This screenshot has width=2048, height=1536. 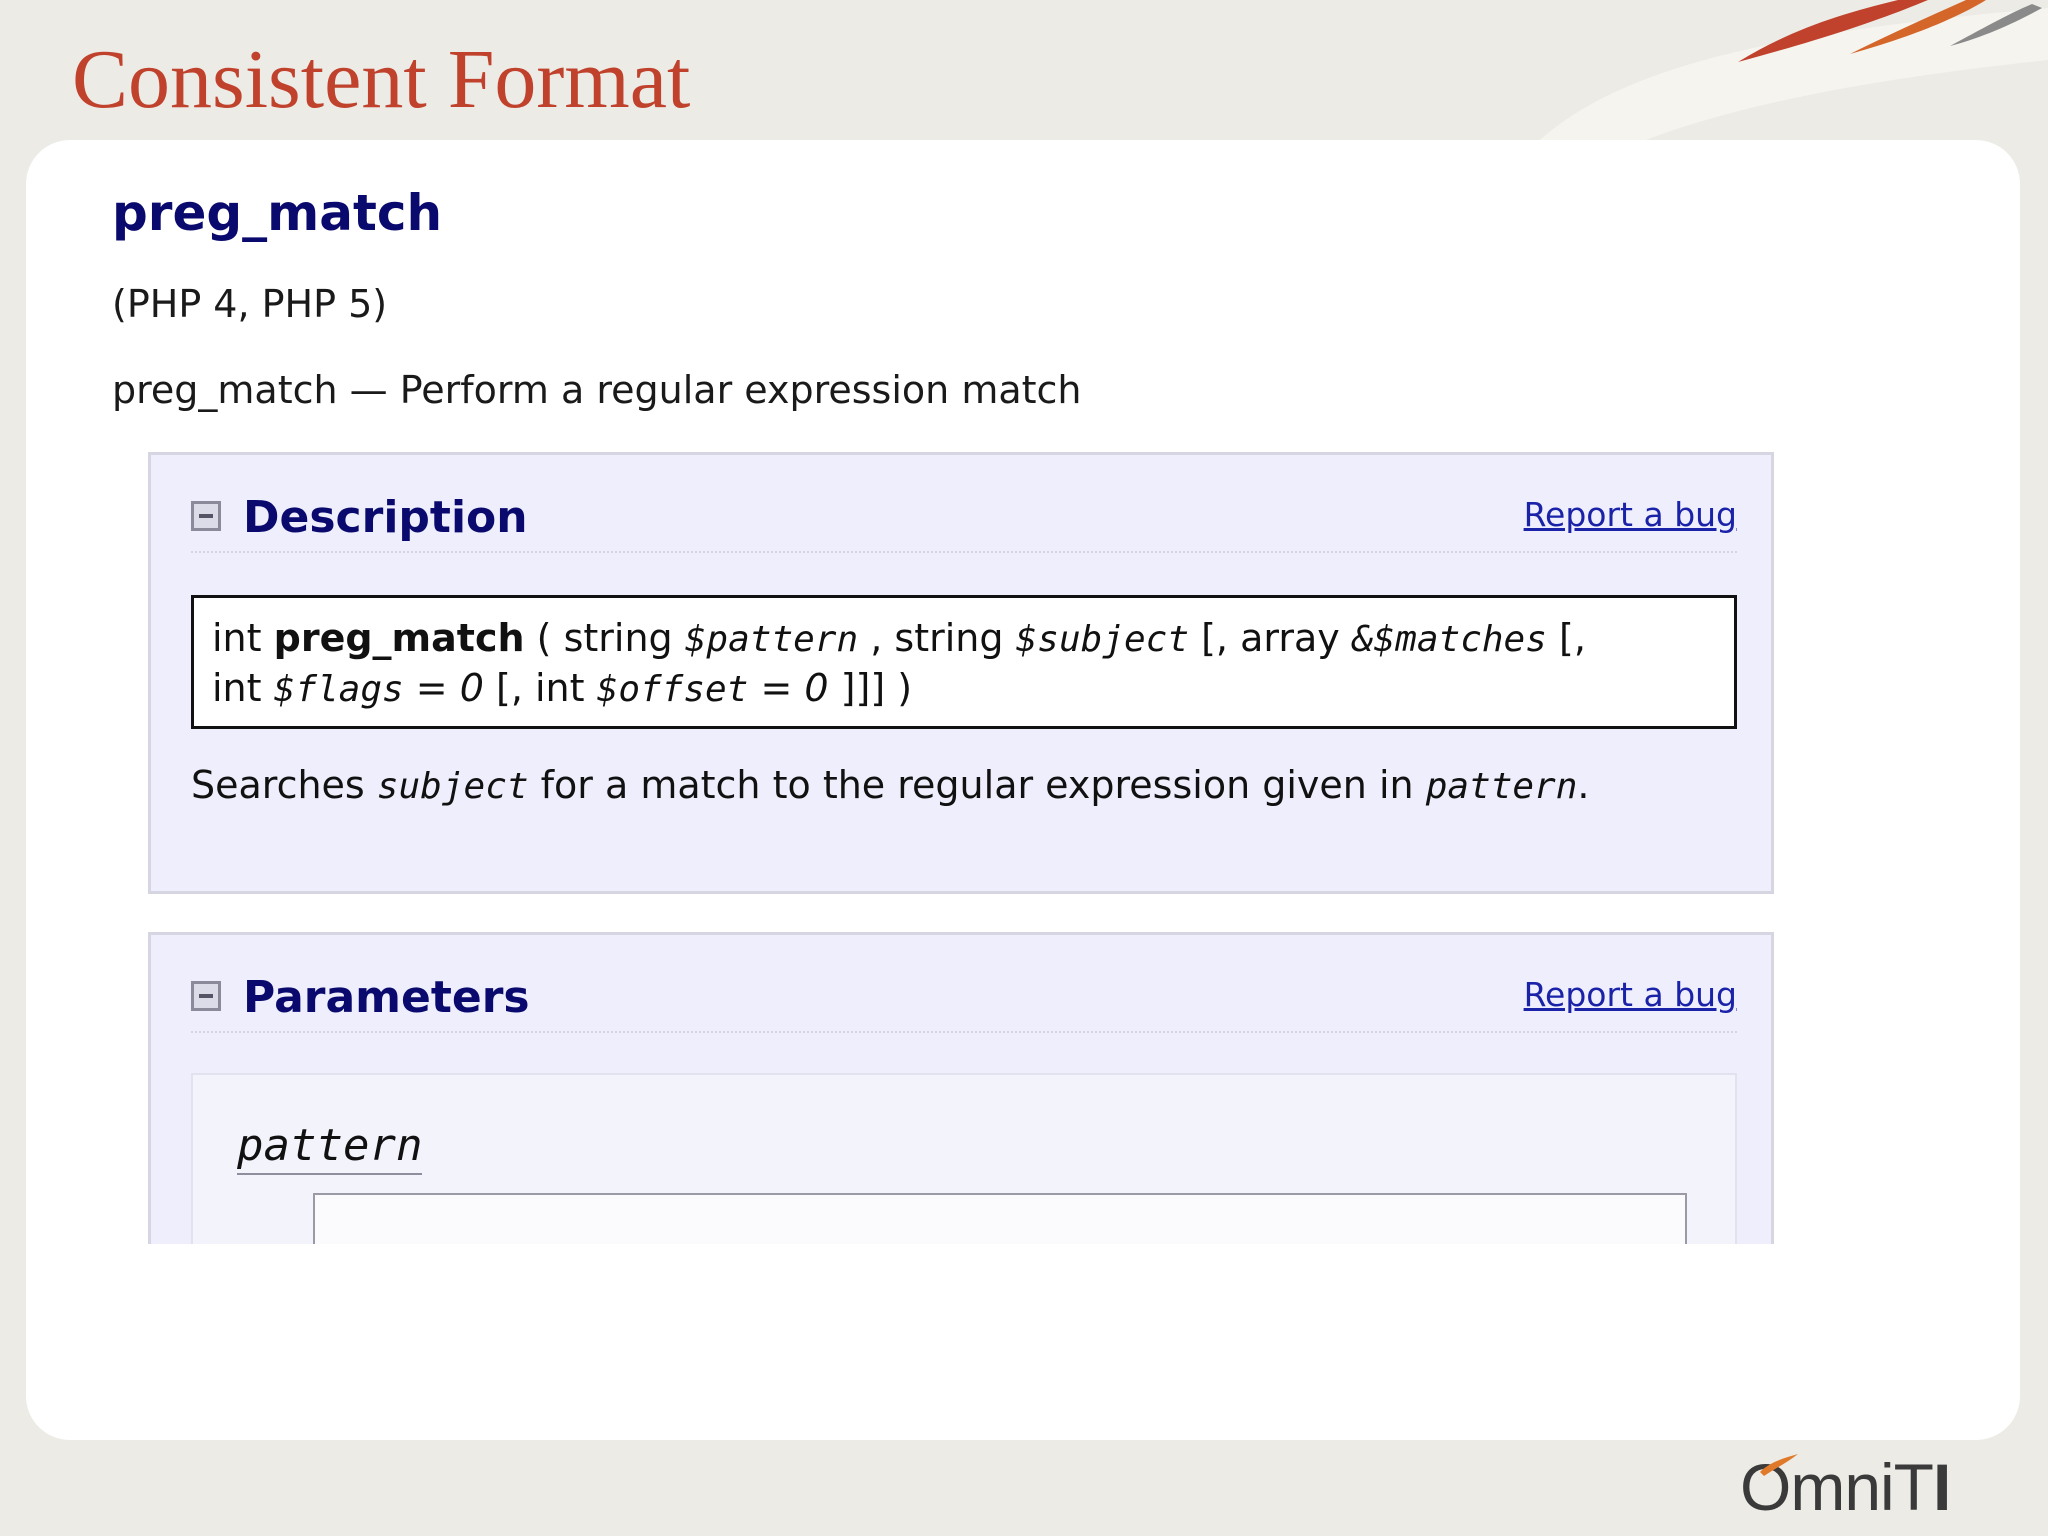 I want to click on open-paren: (, so click(x=544, y=638).